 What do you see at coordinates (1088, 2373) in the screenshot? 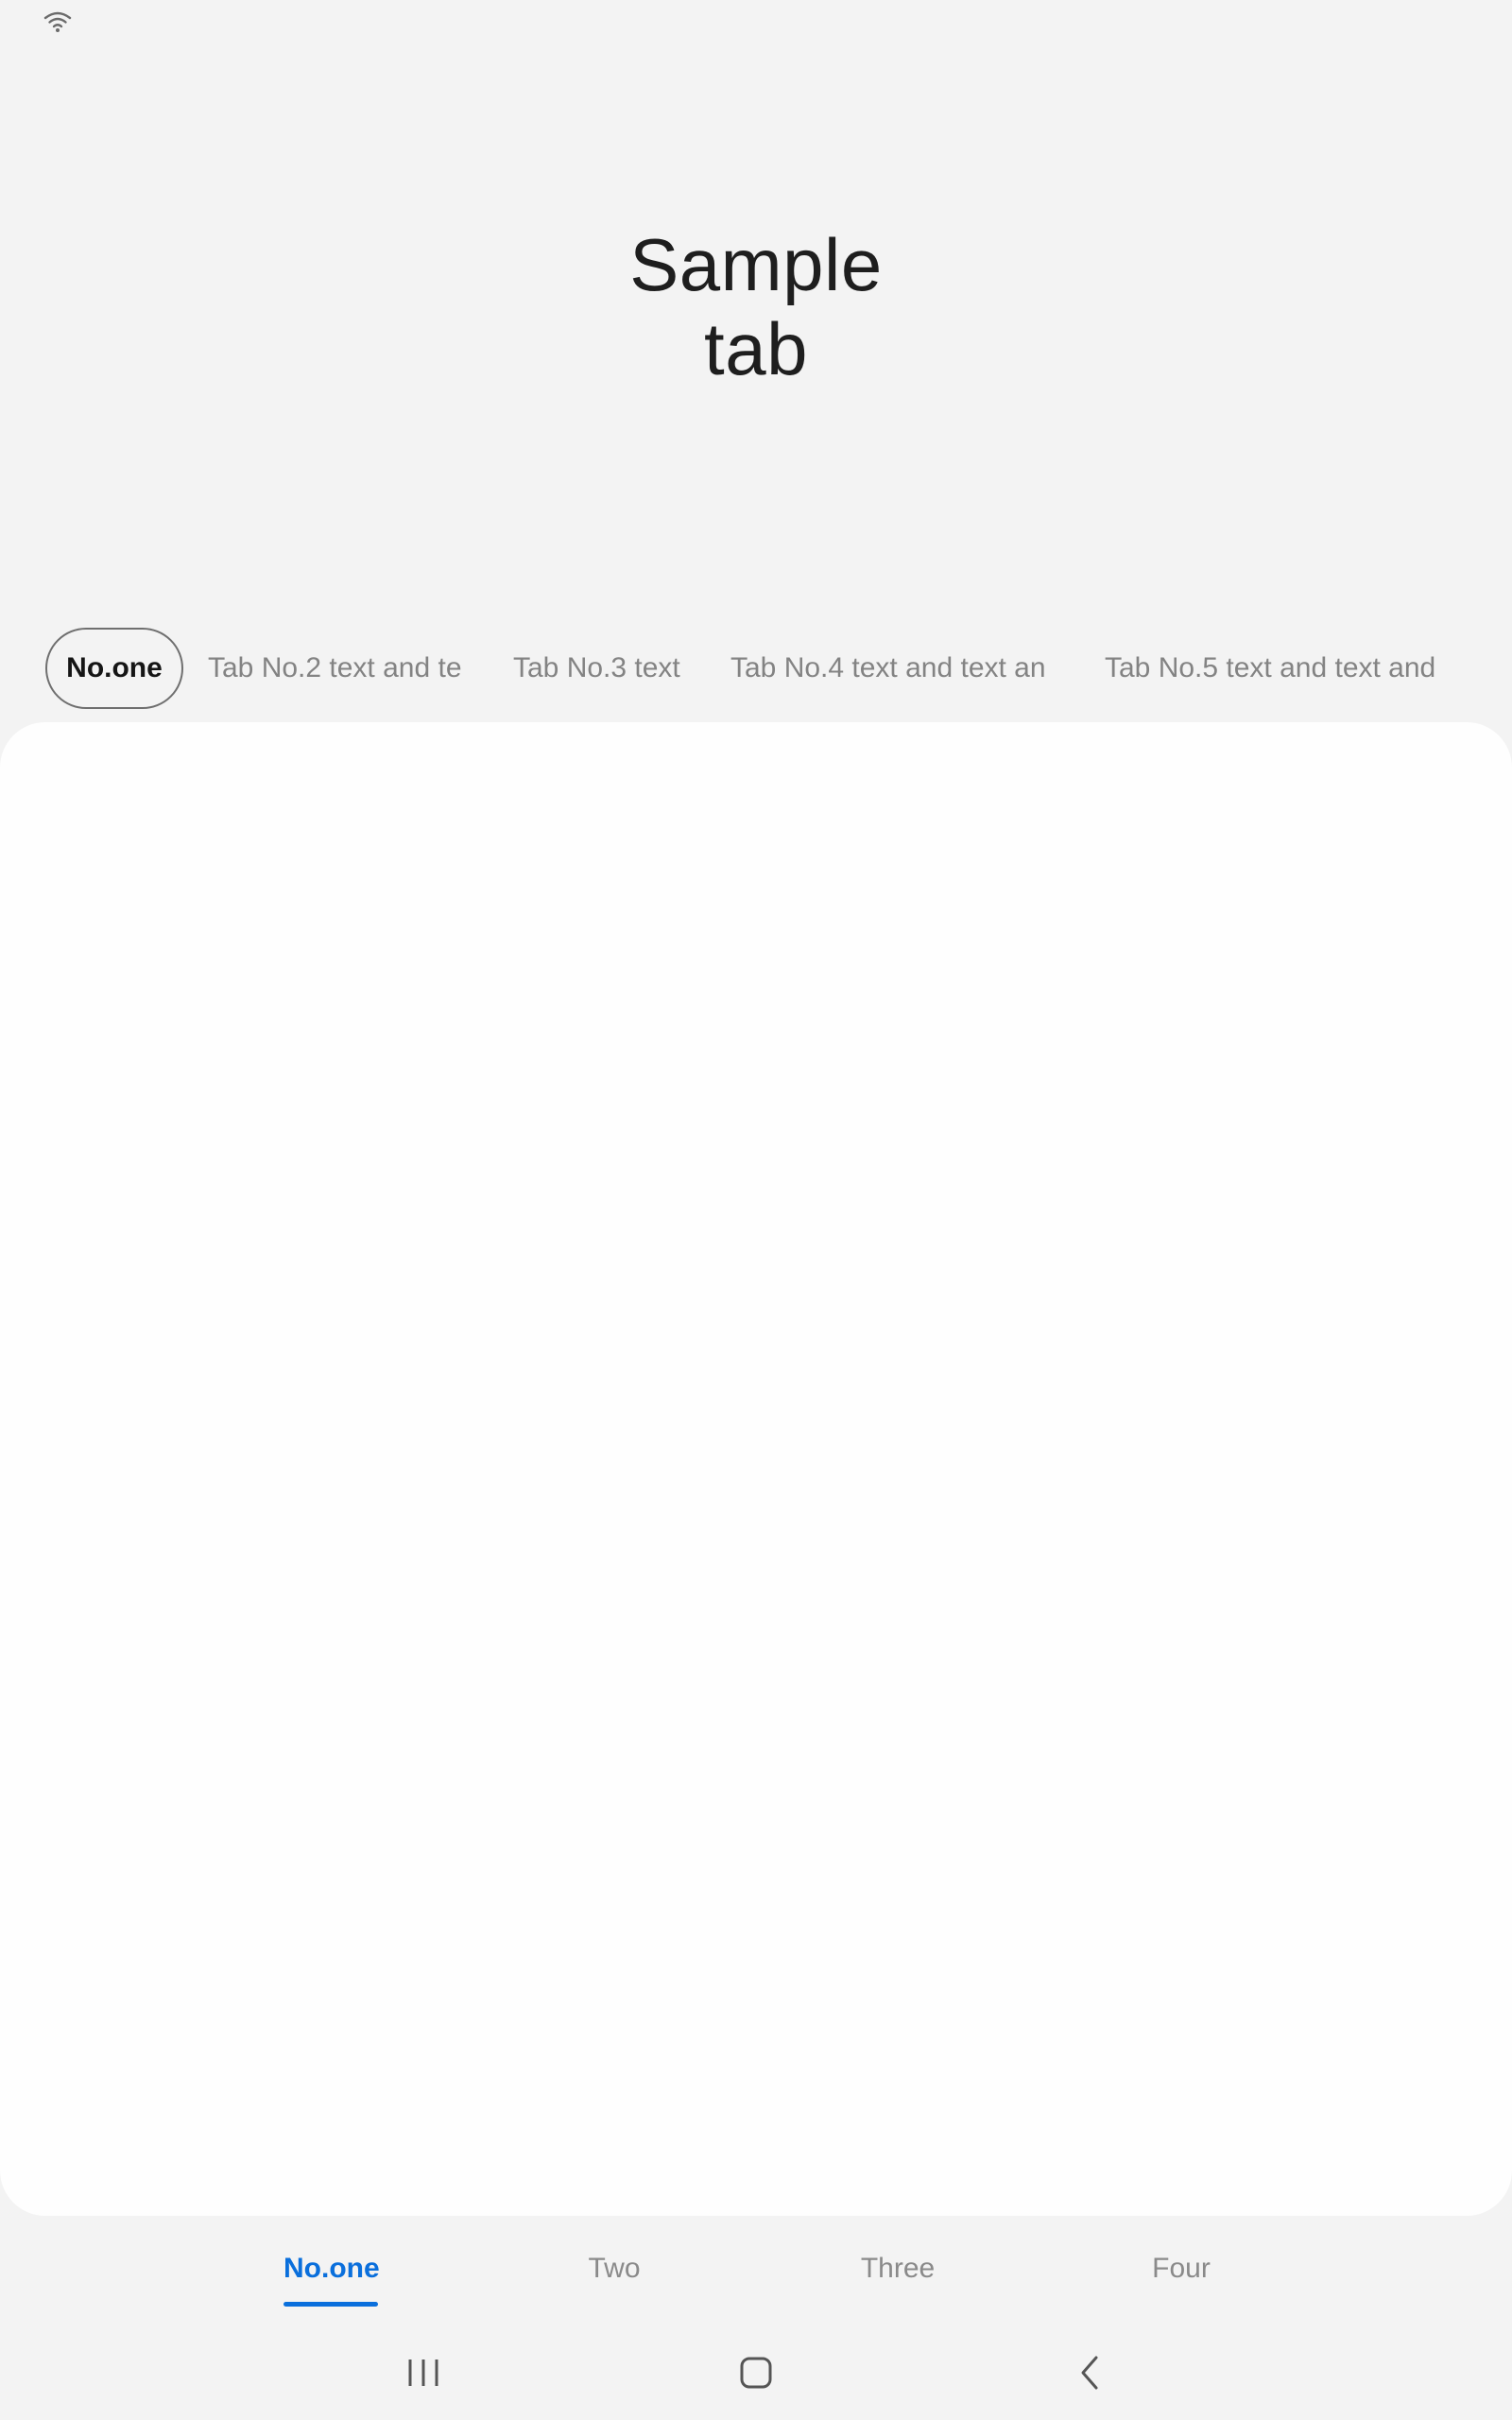
I see `back-button` at bounding box center [1088, 2373].